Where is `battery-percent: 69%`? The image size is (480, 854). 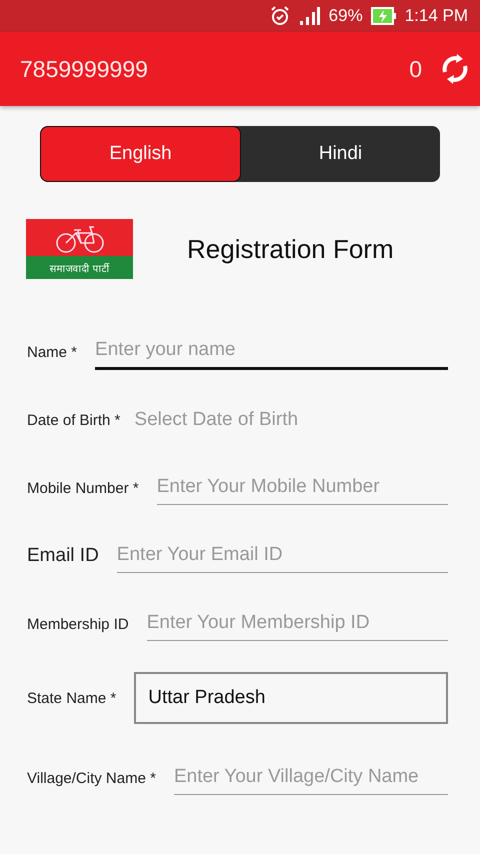
battery-percent: 69% is located at coordinates (345, 16).